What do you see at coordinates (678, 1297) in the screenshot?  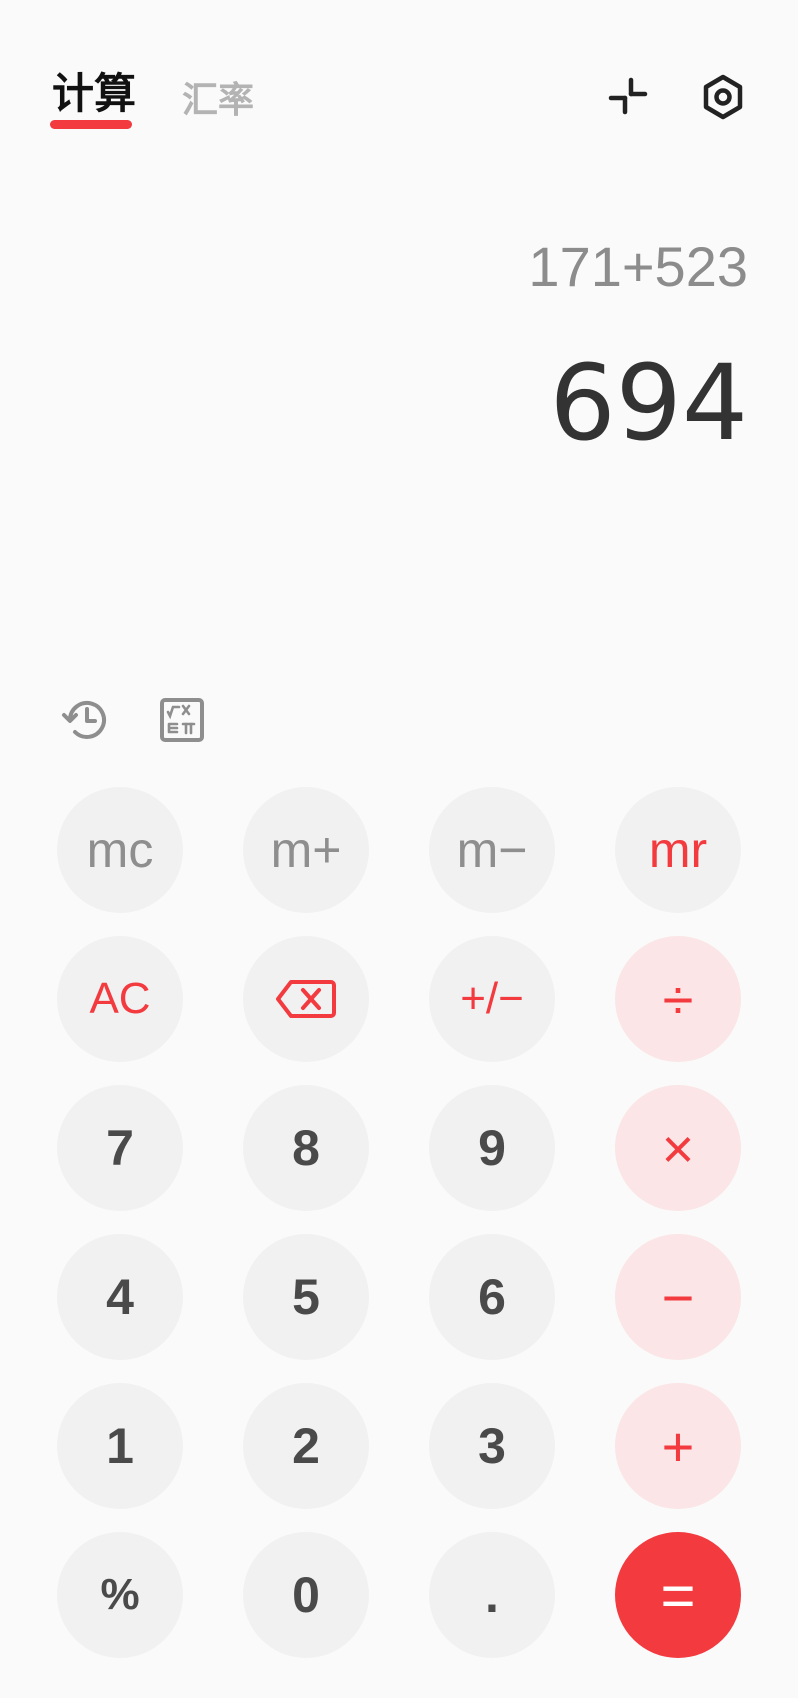 I see `minus-button: −` at bounding box center [678, 1297].